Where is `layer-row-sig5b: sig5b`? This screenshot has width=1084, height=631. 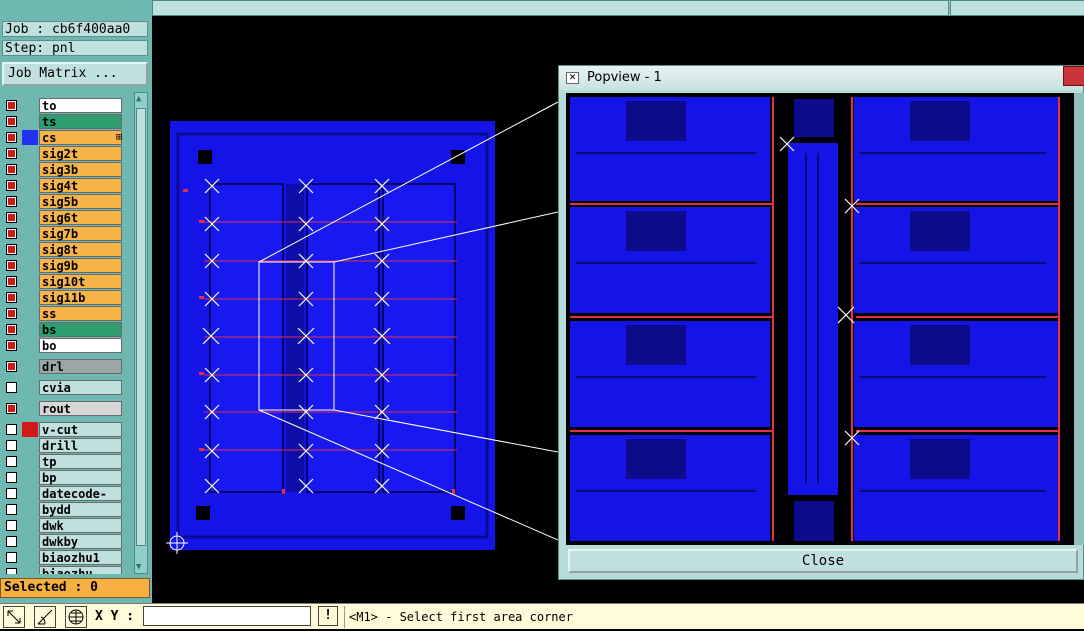 layer-row-sig5b: sig5b is located at coordinates (63, 201).